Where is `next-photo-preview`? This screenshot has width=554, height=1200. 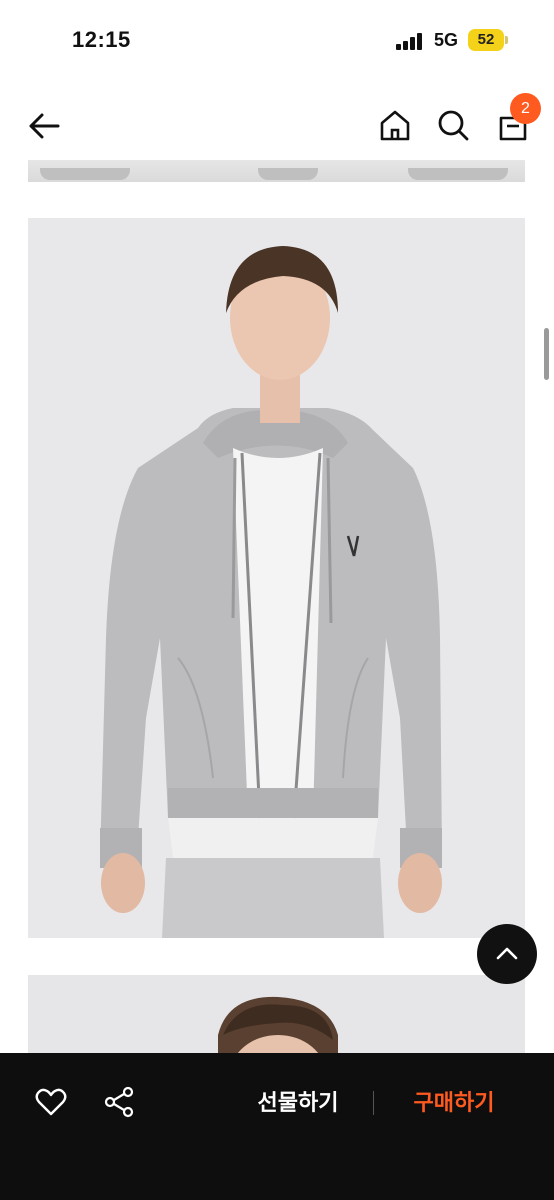 next-photo-preview is located at coordinates (278, 1024).